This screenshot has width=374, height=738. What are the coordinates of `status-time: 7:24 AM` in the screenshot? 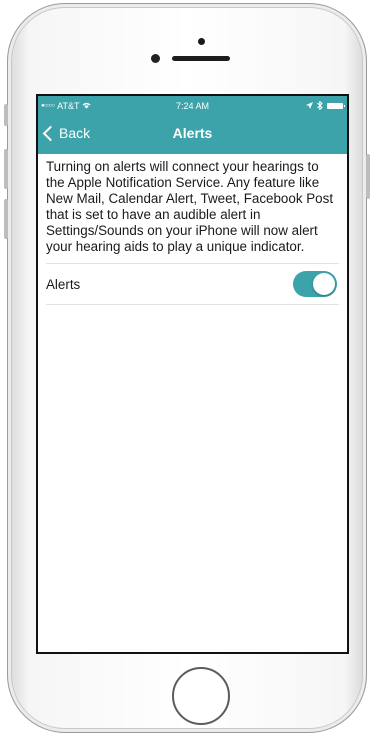 It's located at (192, 106).